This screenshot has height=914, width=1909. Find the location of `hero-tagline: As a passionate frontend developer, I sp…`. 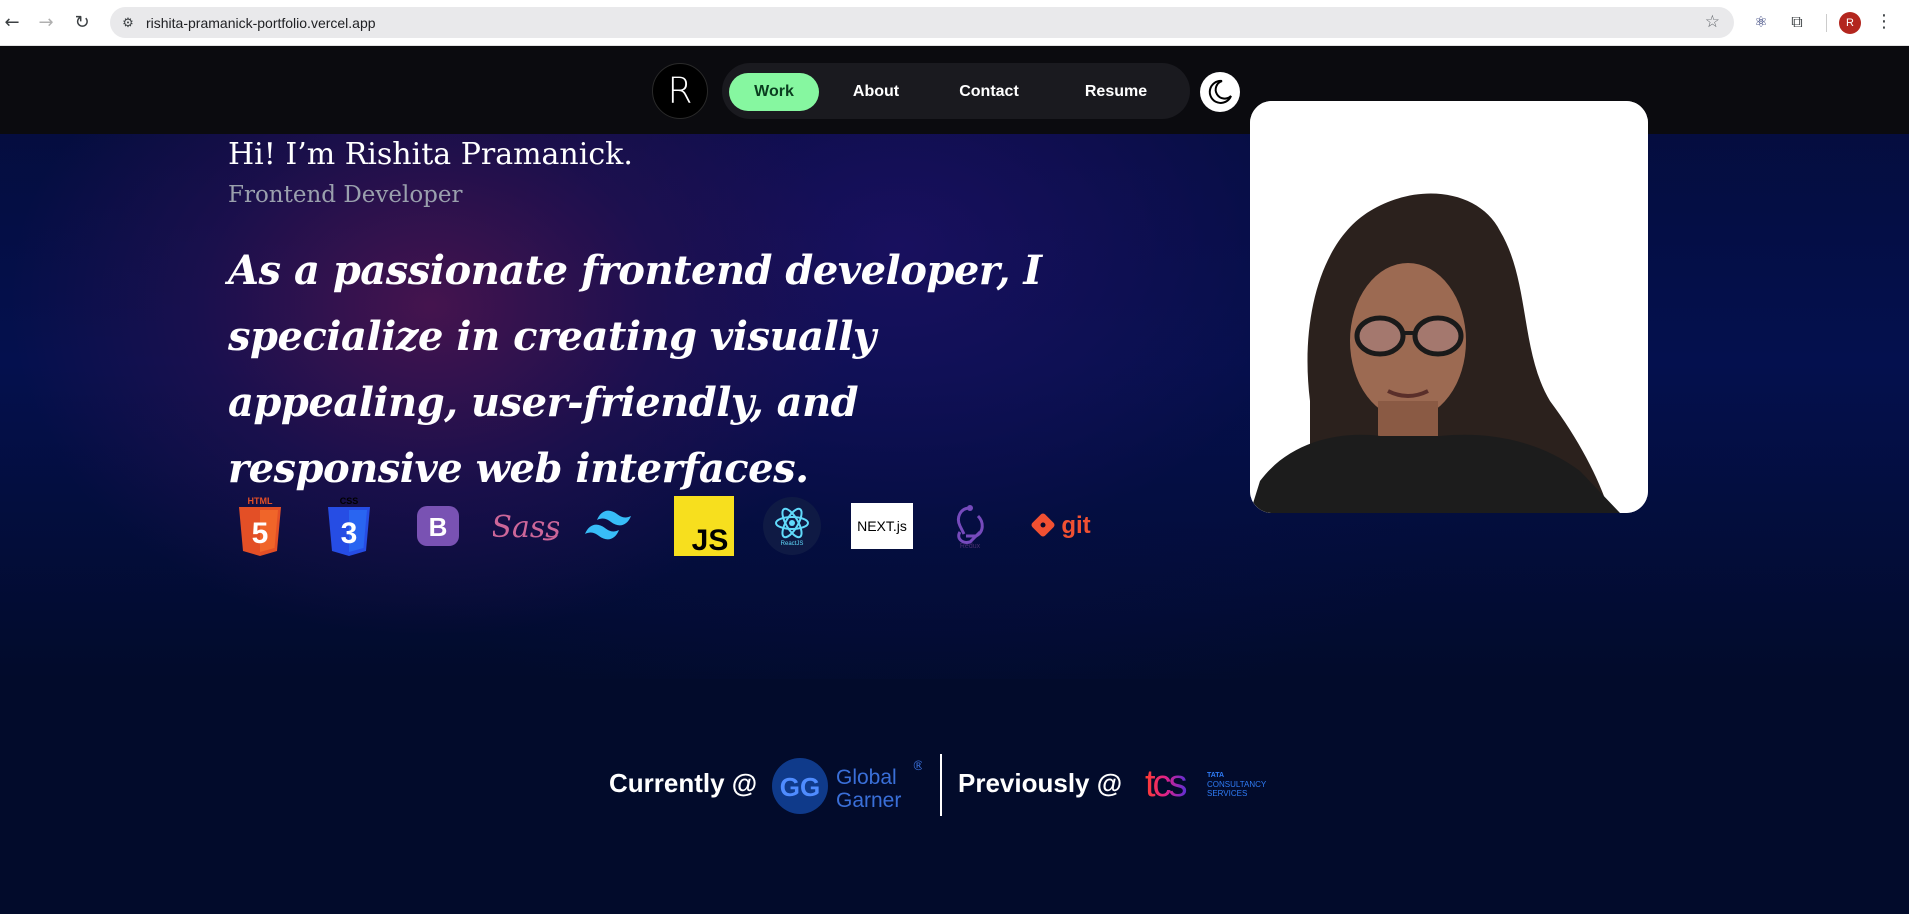

hero-tagline: As a passionate frontend developer, I sp… is located at coordinates (635, 369).